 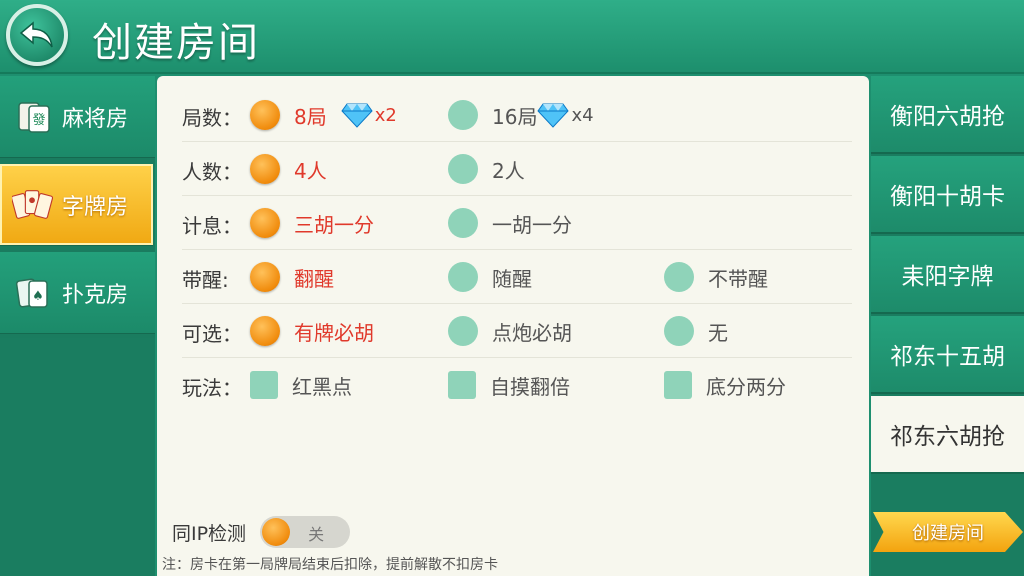 I want to click on game-list-sidebar: 衡阳六胡抢 衡阳十胡卡 耒阳字牌 祁东十五胡 祁东六胡抢 创建房间, so click(x=947, y=326).